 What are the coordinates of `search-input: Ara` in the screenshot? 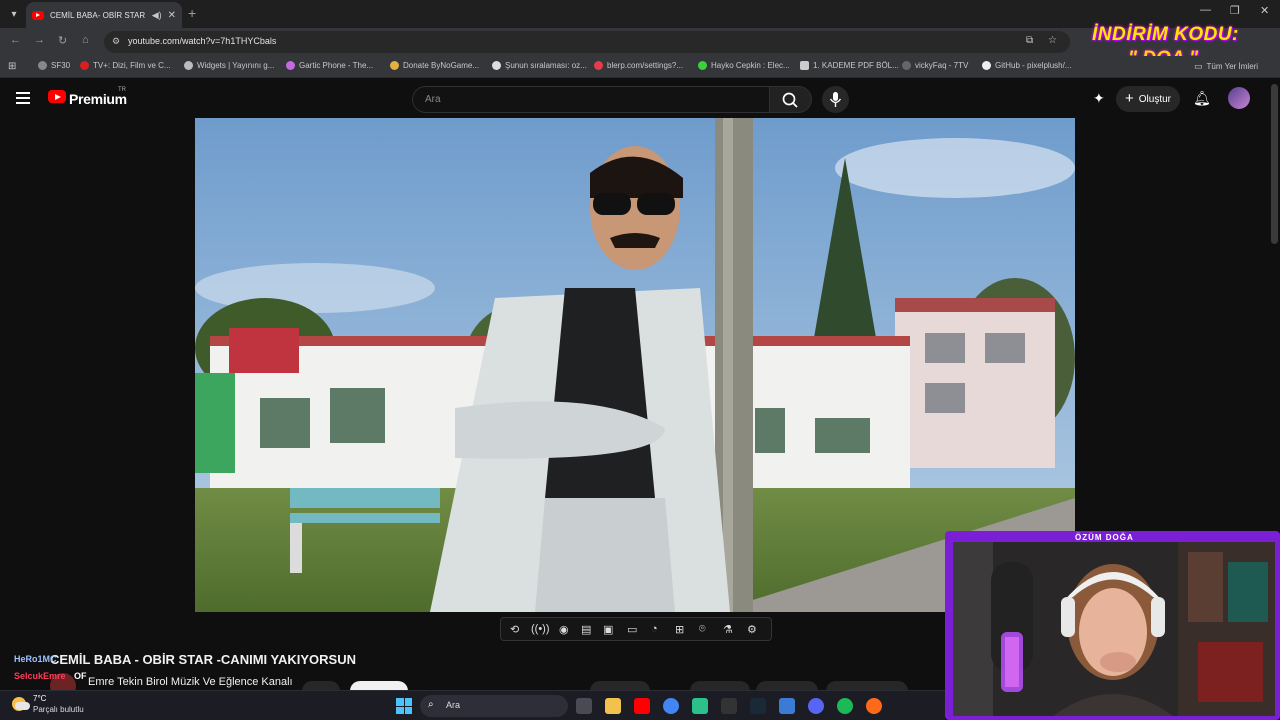 It's located at (591, 99).